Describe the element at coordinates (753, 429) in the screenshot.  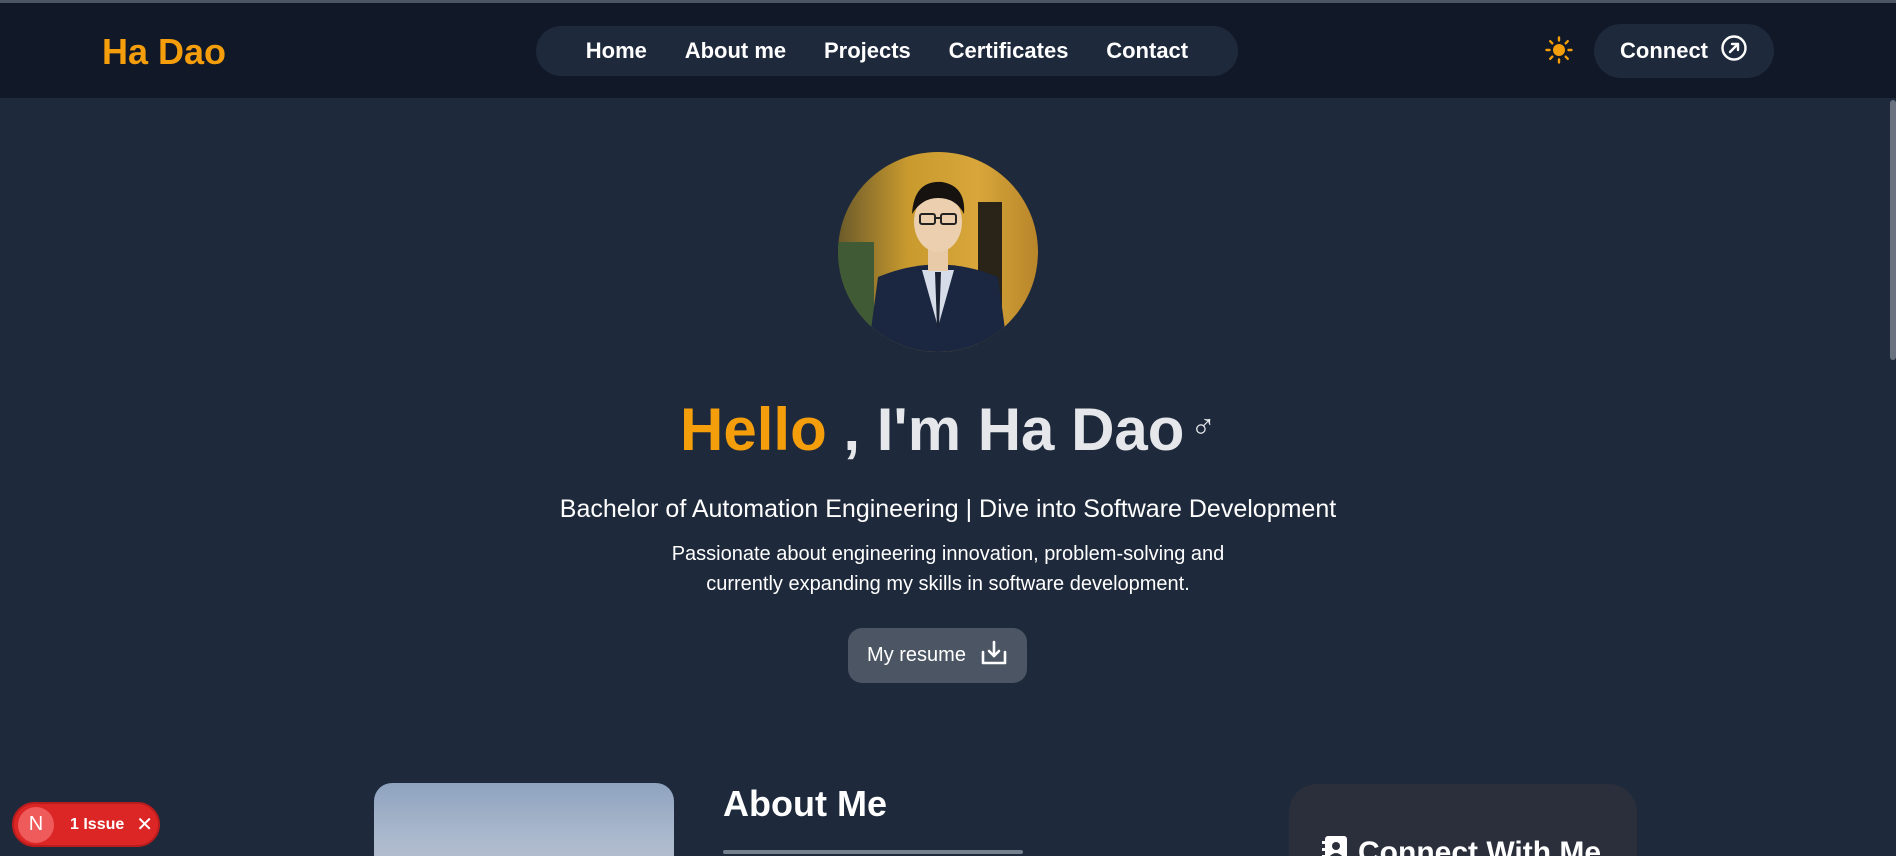
I see `hero-greeting-highlight: Hello` at that location.